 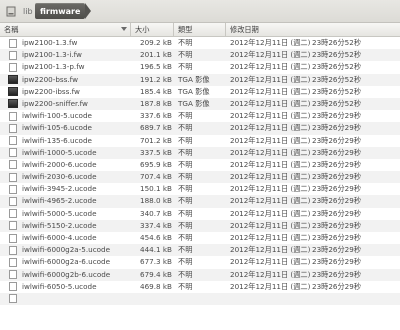 I want to click on file-name: iwlwifi-4965-2.ucode, so click(x=59, y=201).